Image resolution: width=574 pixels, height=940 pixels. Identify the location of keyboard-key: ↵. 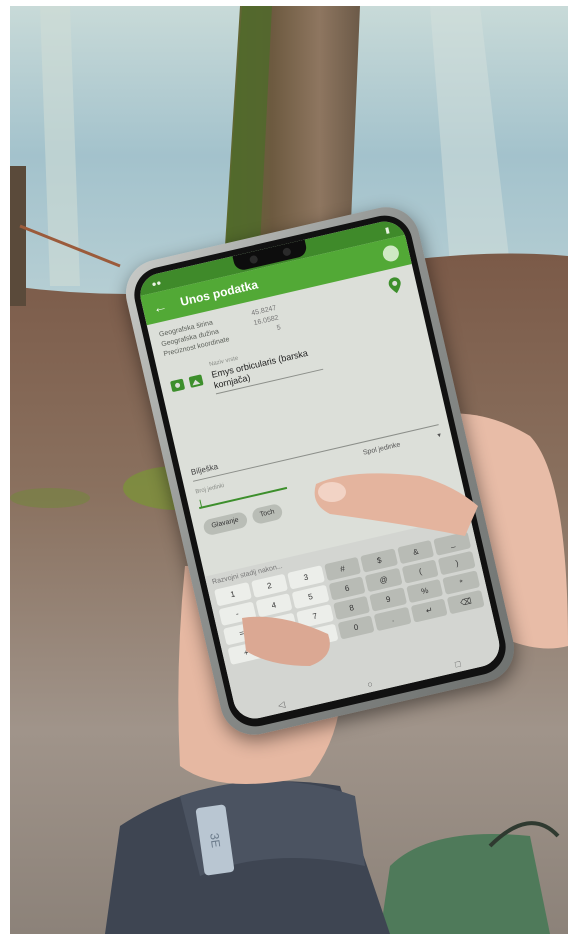
(429, 610).